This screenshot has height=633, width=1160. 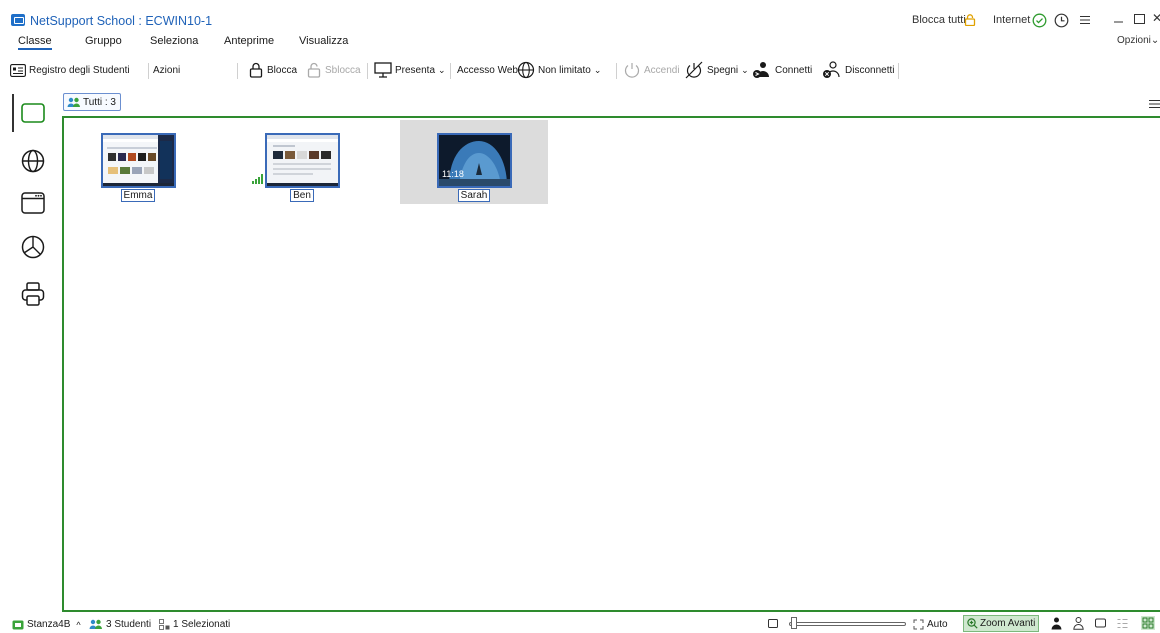 I want to click on student-screen-thumbnail: 11:18, so click(x=474, y=160).